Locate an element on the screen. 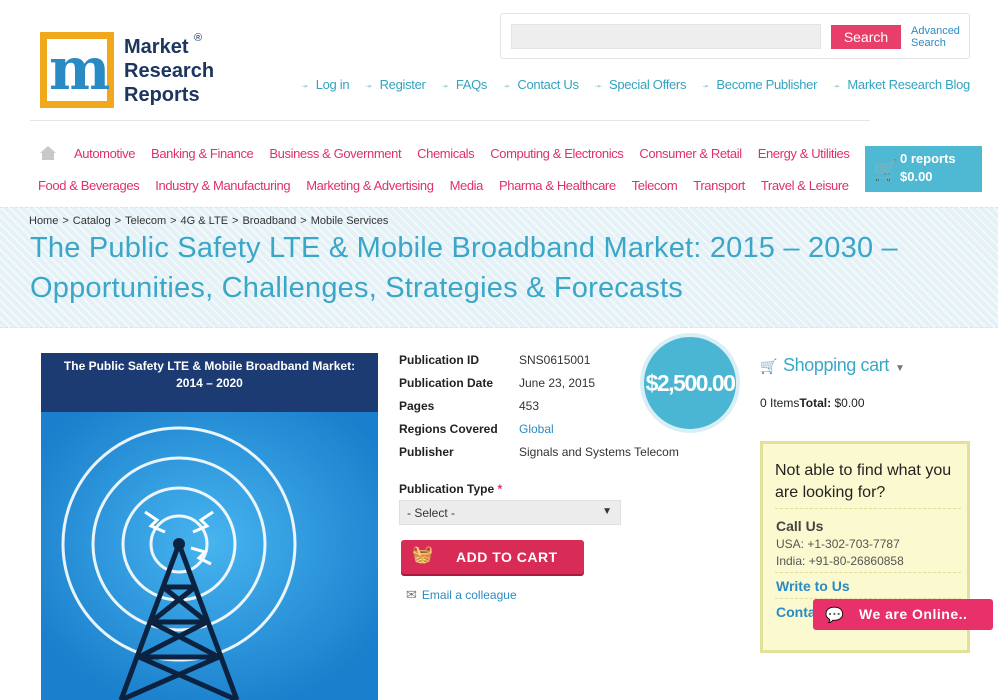 The height and width of the screenshot is (700, 998). envelope-icon: ✉ is located at coordinates (411, 594).